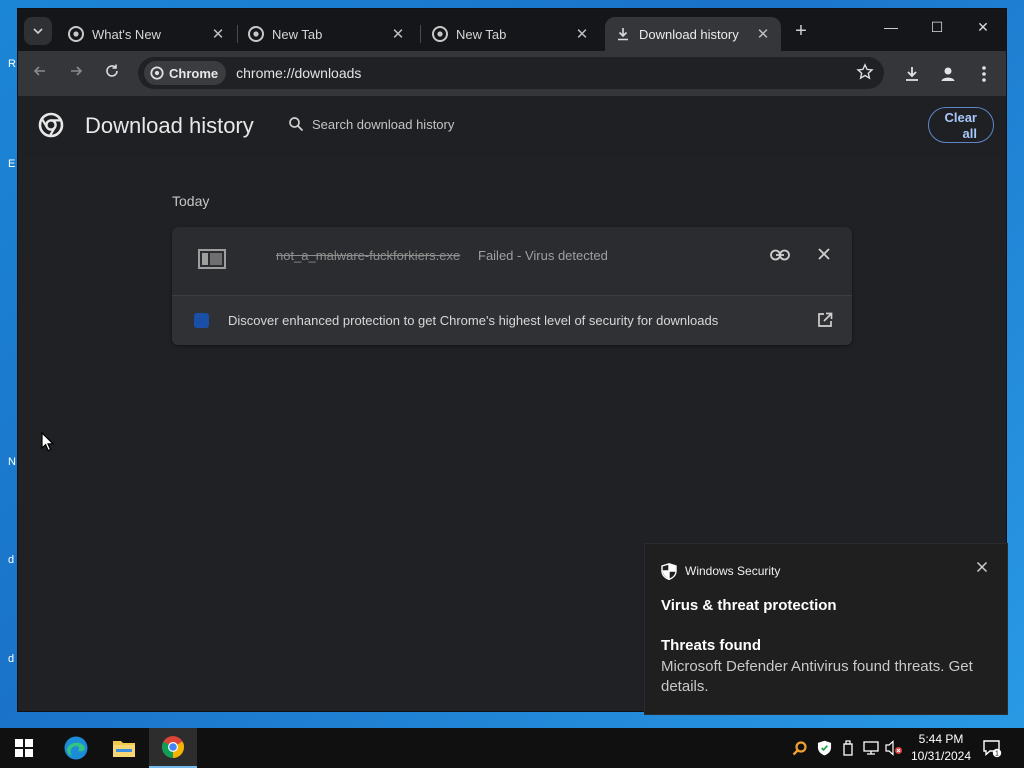  I want to click on address-bar: Chrome chrome://downloads, so click(511, 73).